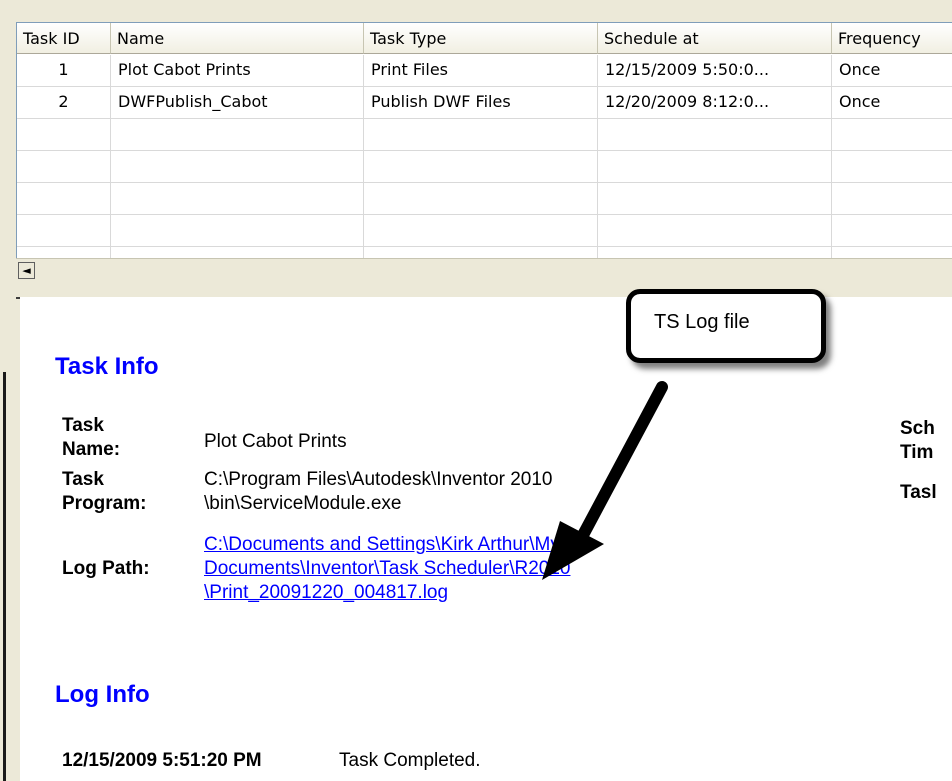 This screenshot has height=781, width=952. I want to click on task-name-value: Plot Cabot Prints, so click(275, 441).